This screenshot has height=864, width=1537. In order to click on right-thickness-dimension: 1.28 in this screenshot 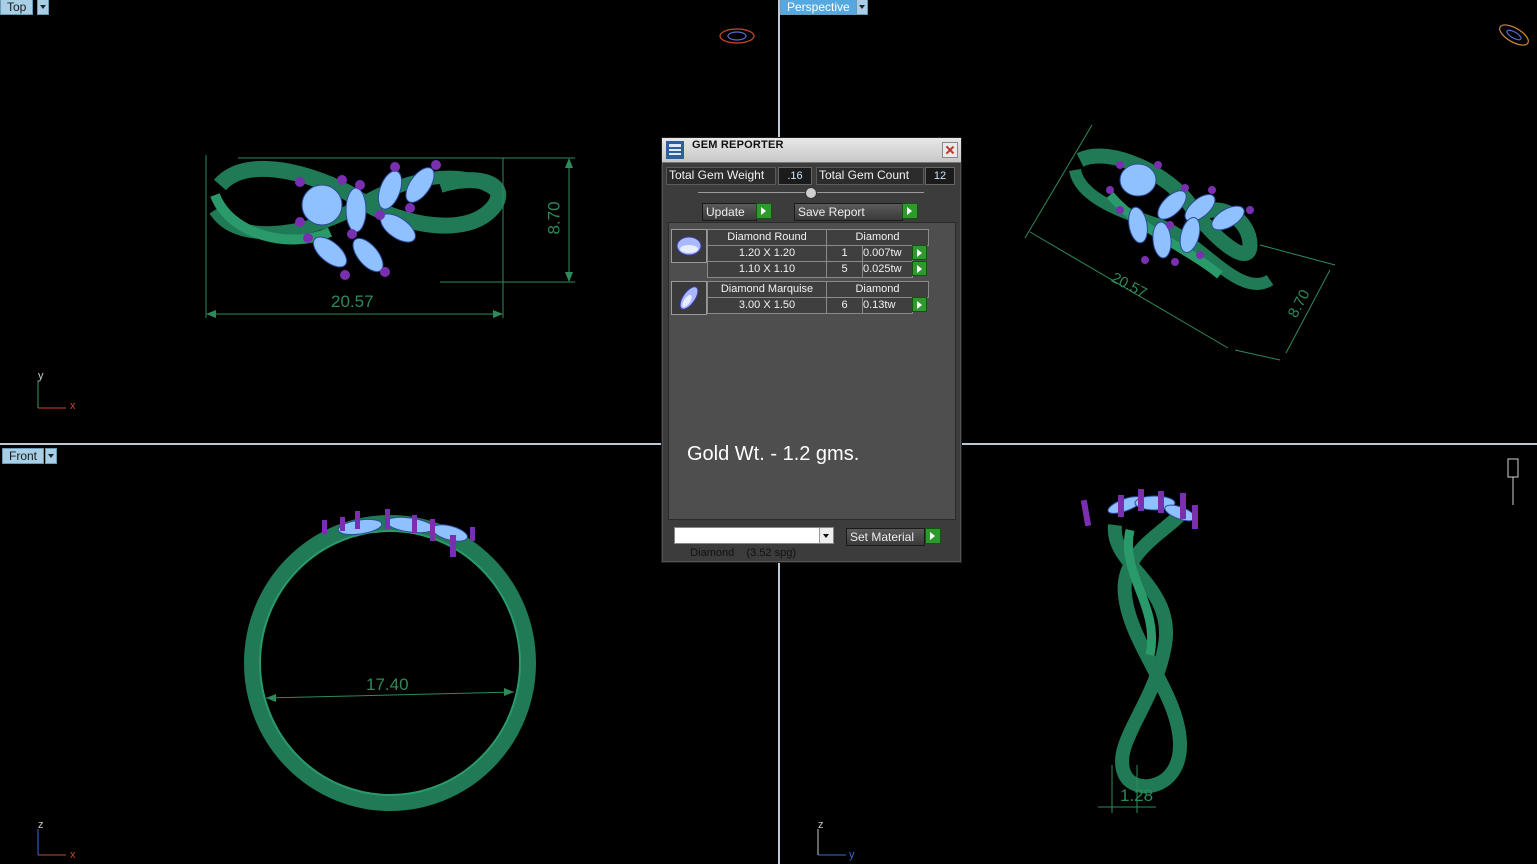, I will do `click(1137, 795)`.